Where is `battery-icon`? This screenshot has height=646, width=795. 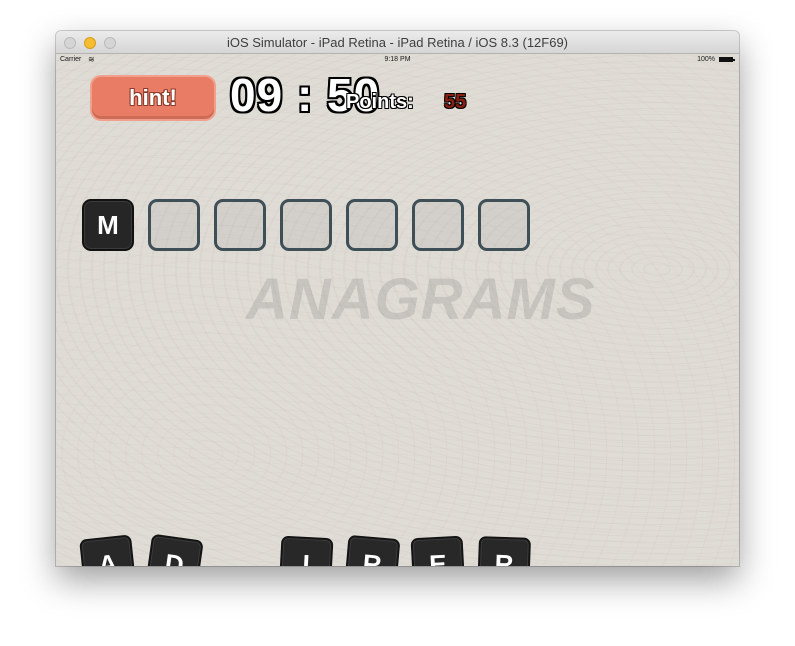 battery-icon is located at coordinates (727, 59).